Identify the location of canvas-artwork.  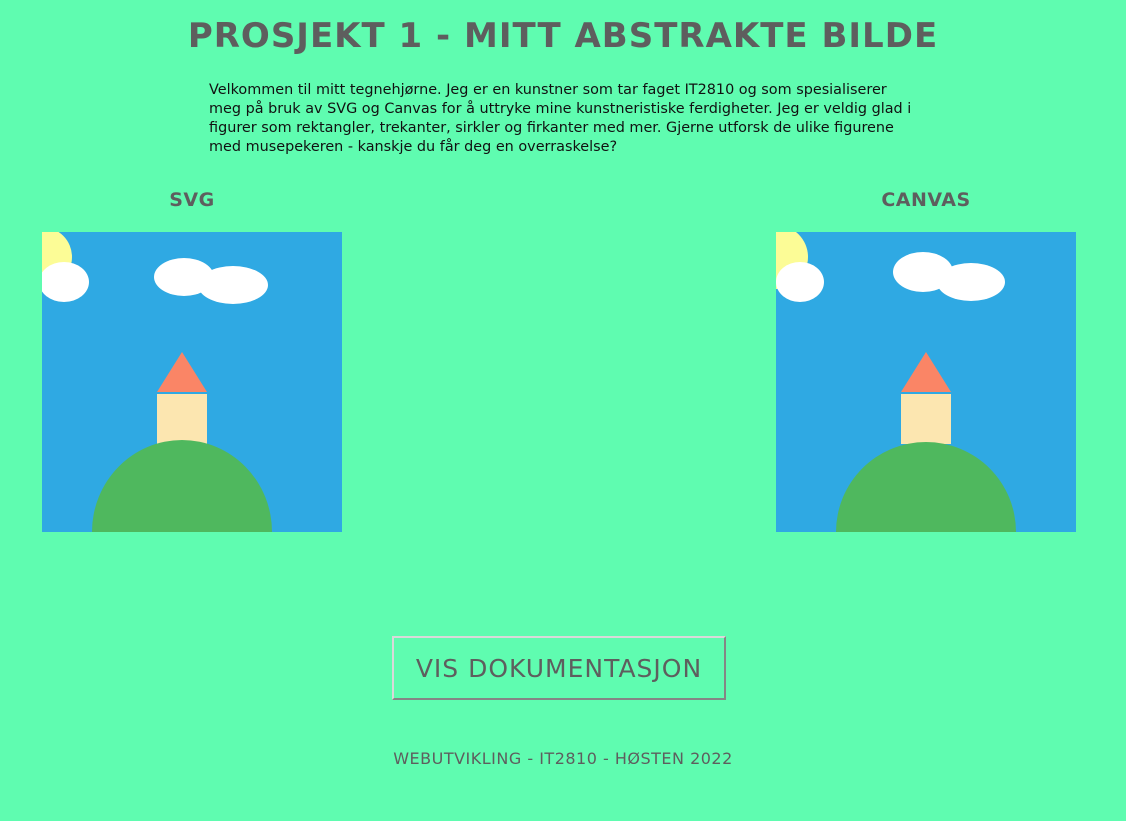
(926, 382).